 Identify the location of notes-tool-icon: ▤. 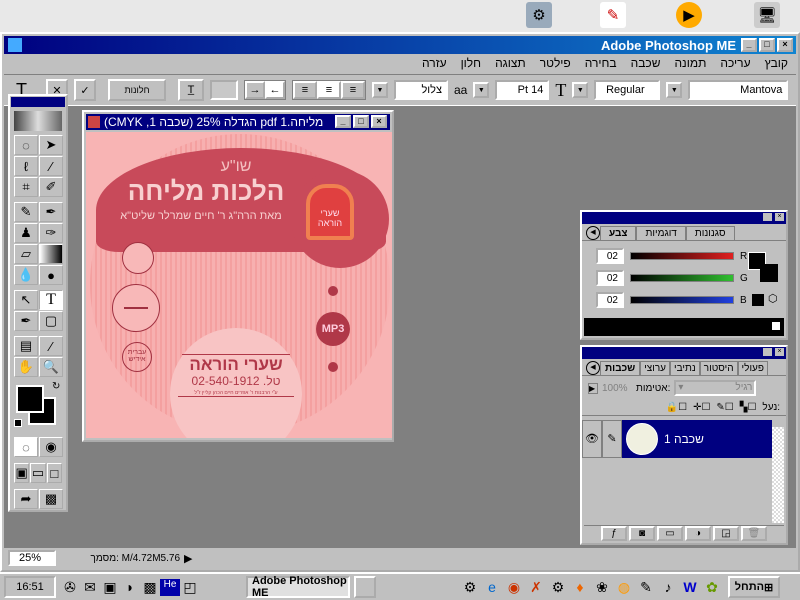
(26, 346).